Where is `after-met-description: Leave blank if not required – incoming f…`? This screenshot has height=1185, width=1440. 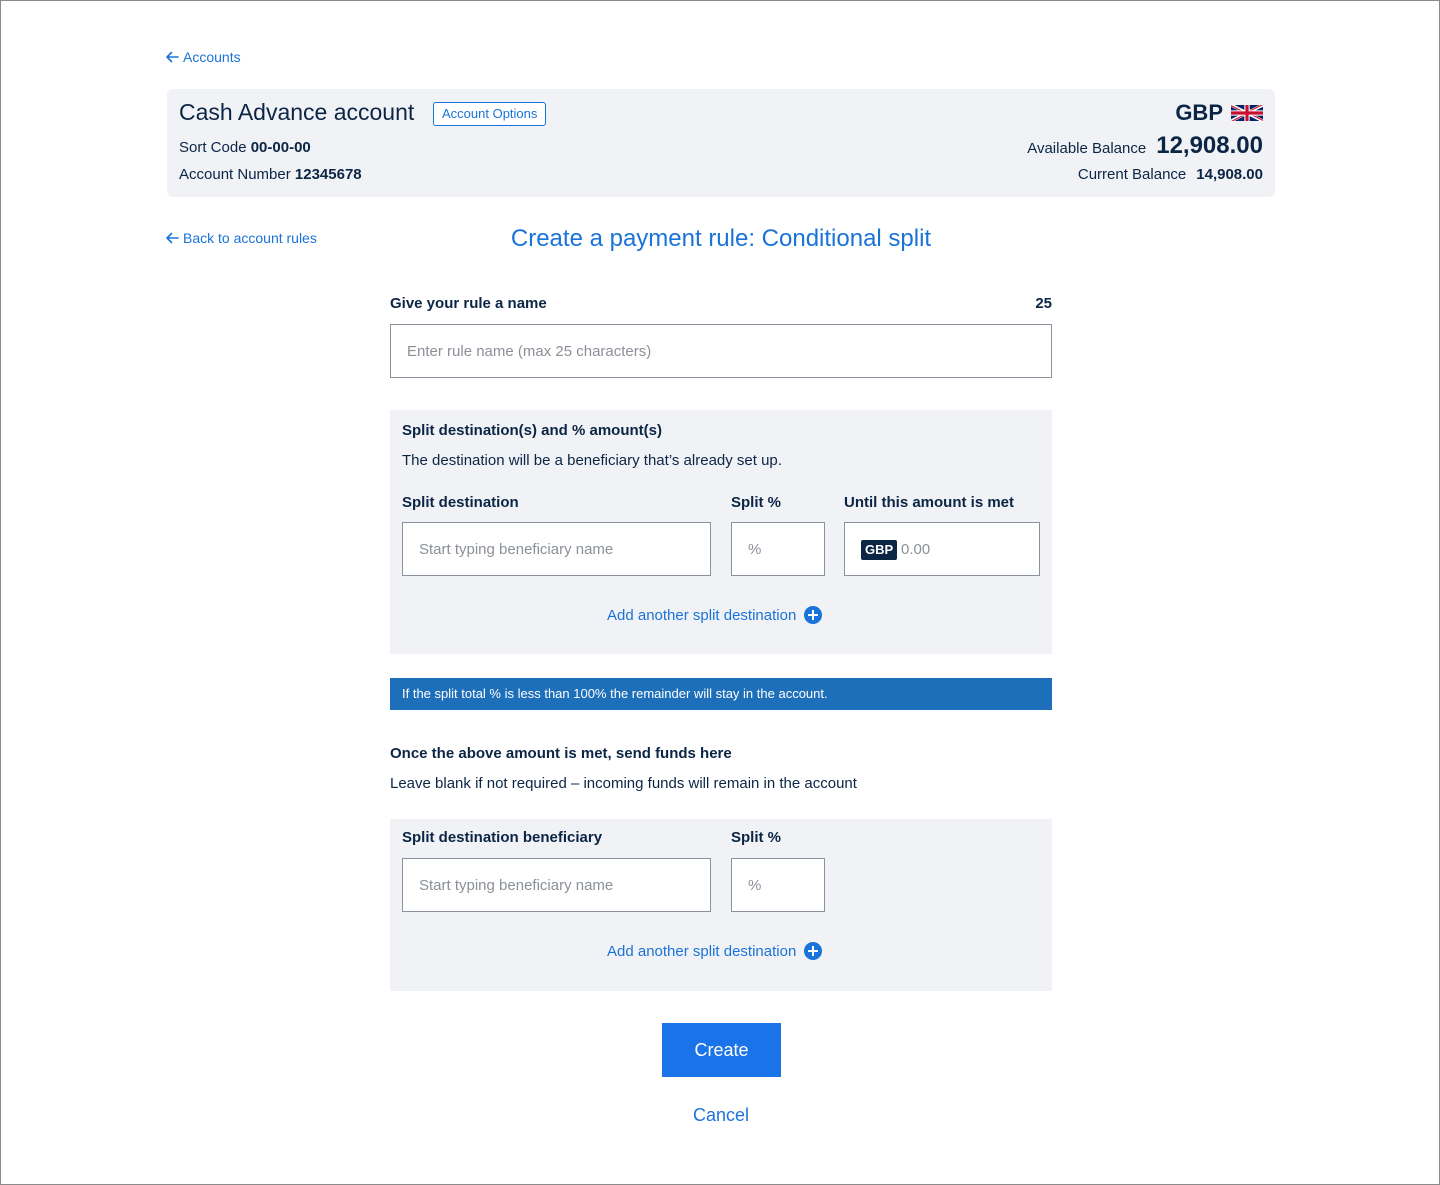 after-met-description: Leave blank if not required – incoming f… is located at coordinates (623, 783).